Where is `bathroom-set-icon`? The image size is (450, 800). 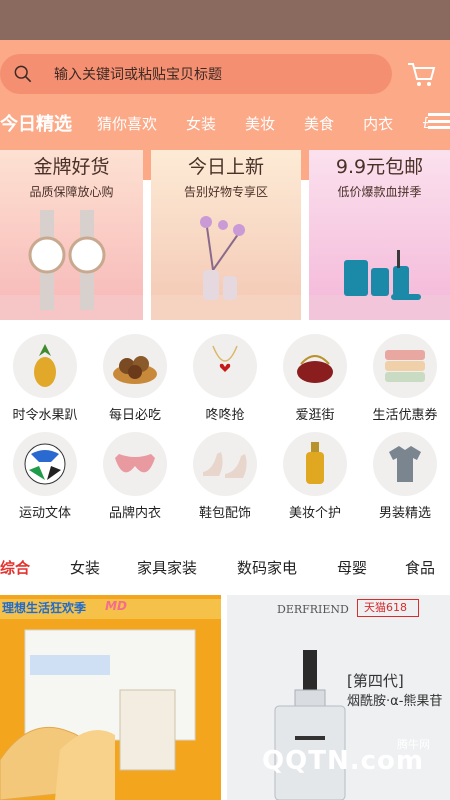 bathroom-set-icon is located at coordinates (379, 285).